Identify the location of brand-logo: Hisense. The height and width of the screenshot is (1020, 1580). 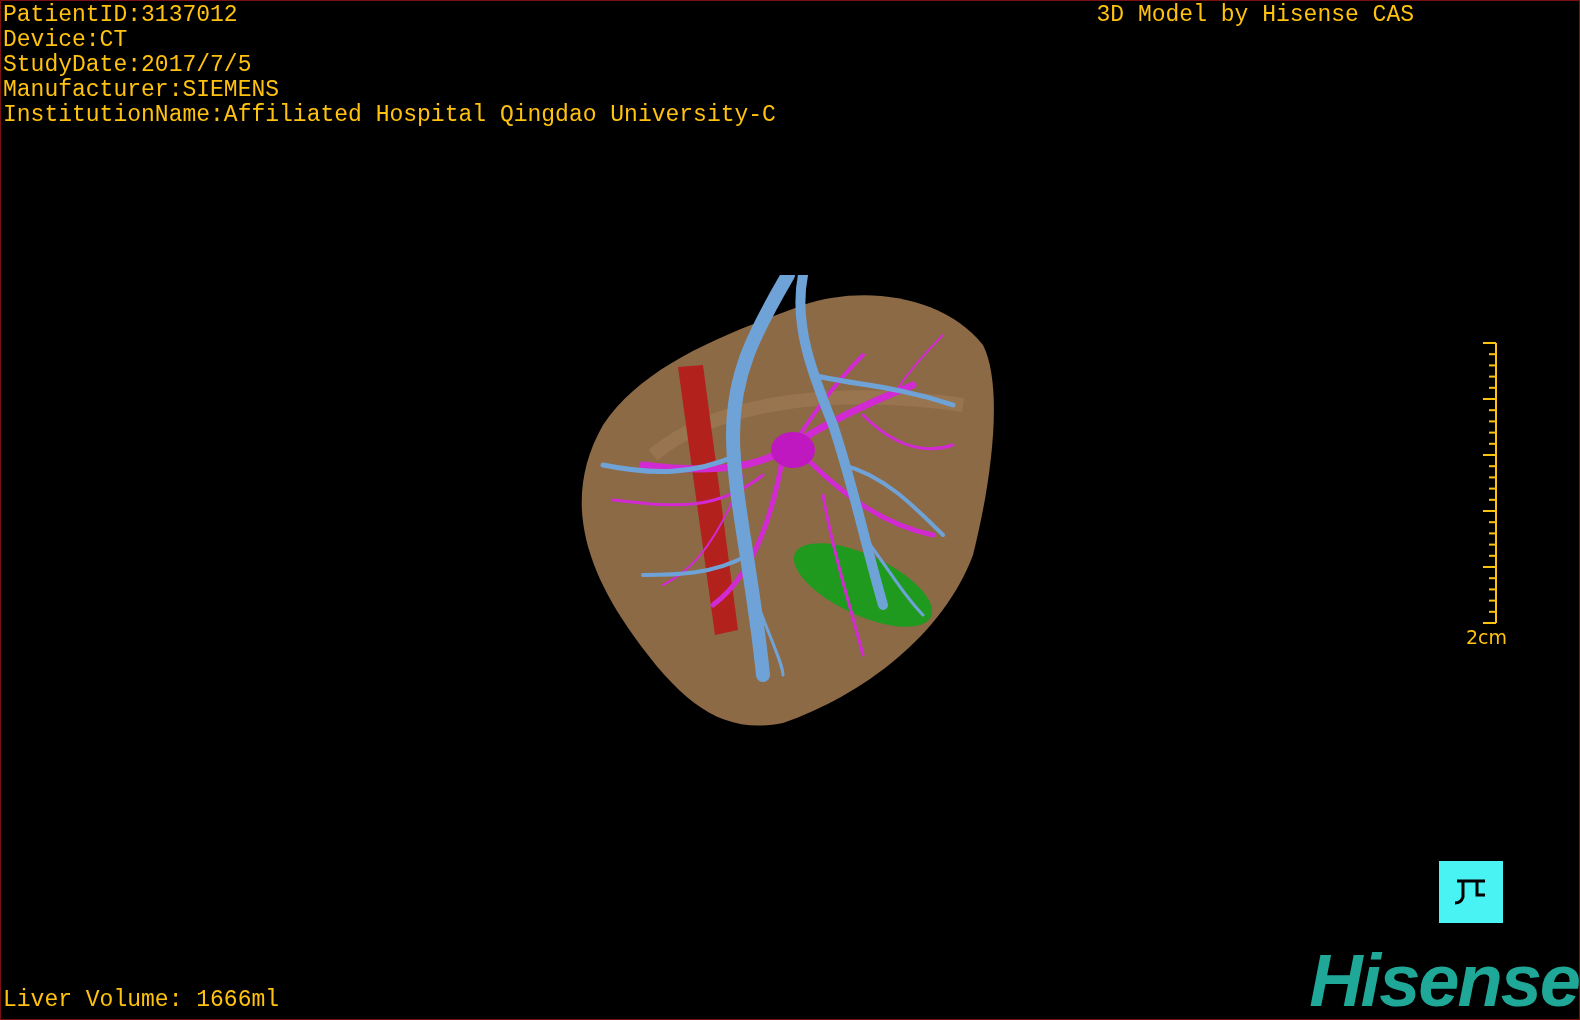
(1444, 984).